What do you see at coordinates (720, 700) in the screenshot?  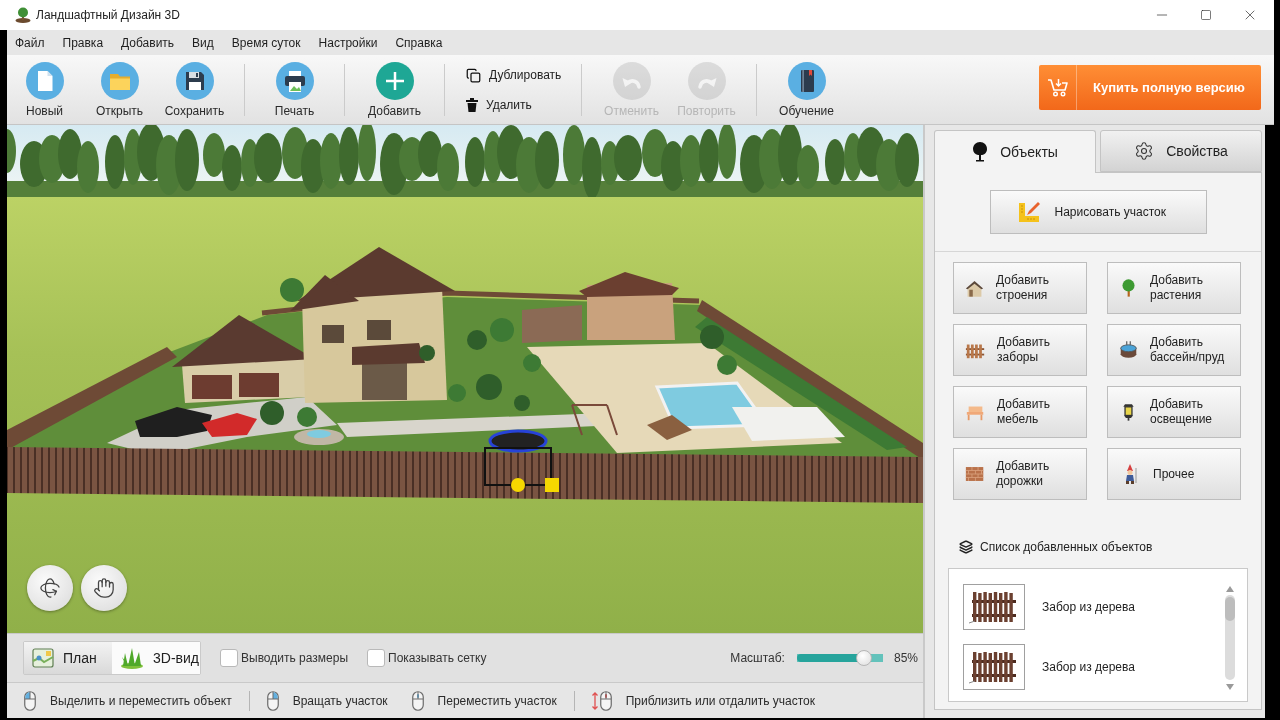 I see `status-hint: Приблизить или отдалить участок` at bounding box center [720, 700].